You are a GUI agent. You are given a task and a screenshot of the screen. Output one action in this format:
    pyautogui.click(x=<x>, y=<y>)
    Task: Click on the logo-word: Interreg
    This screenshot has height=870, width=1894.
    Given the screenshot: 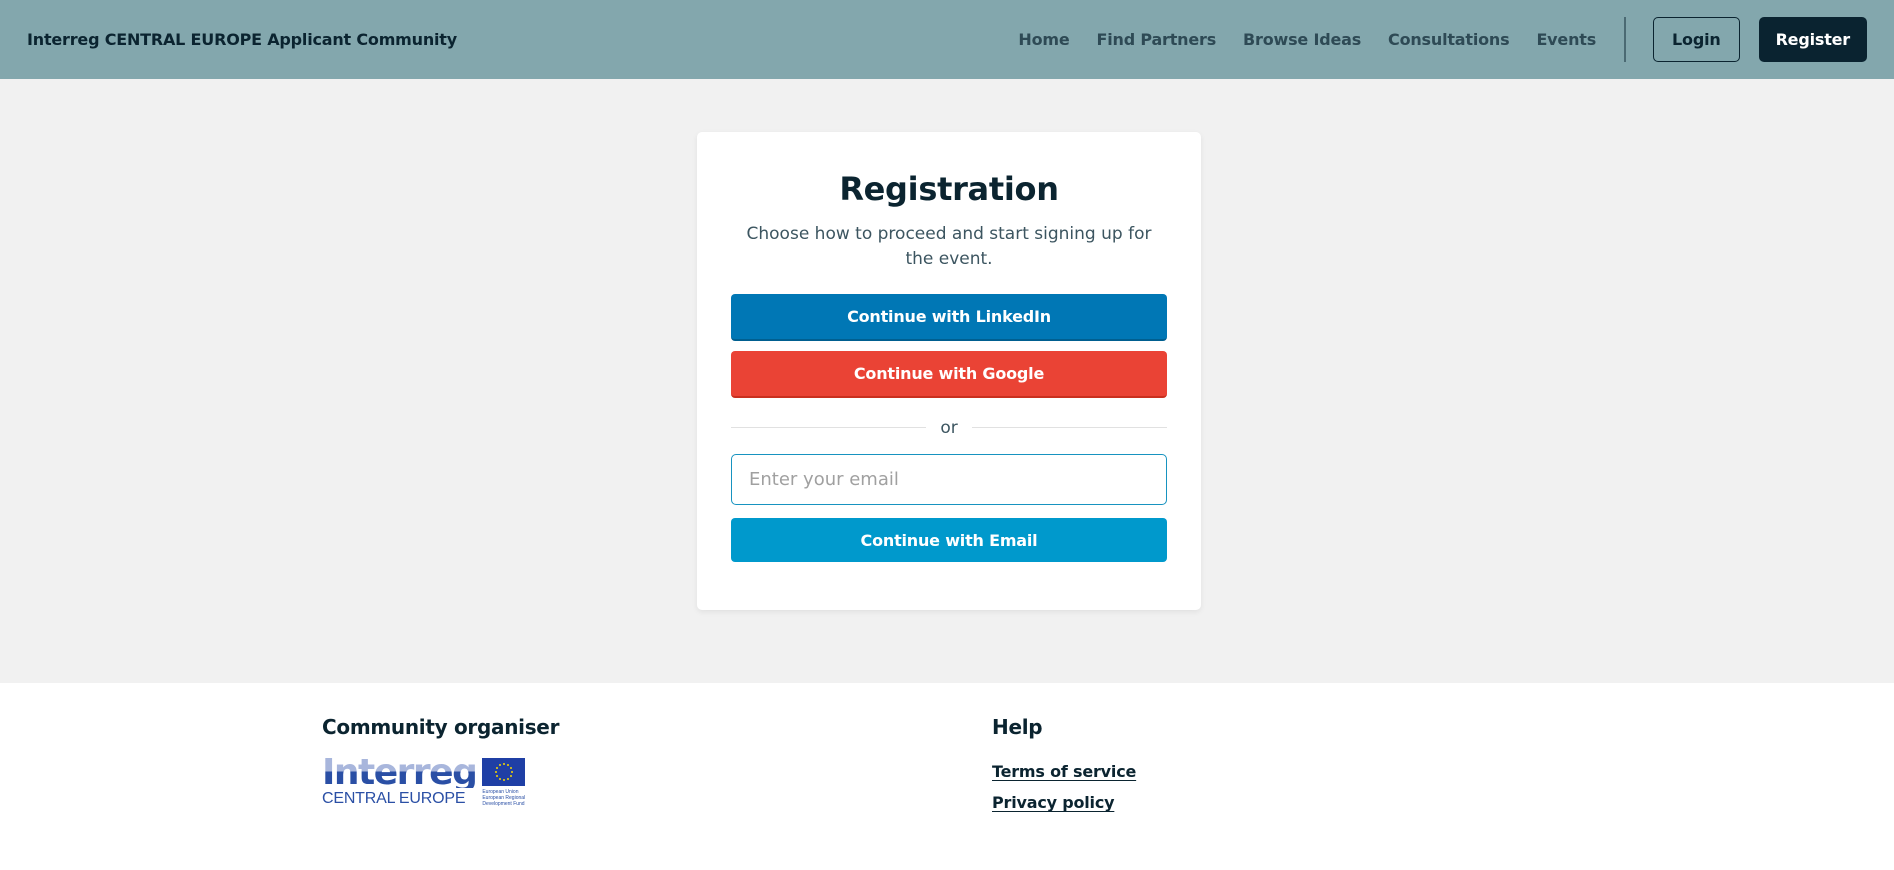 What is the action you would take?
    pyautogui.click(x=400, y=772)
    